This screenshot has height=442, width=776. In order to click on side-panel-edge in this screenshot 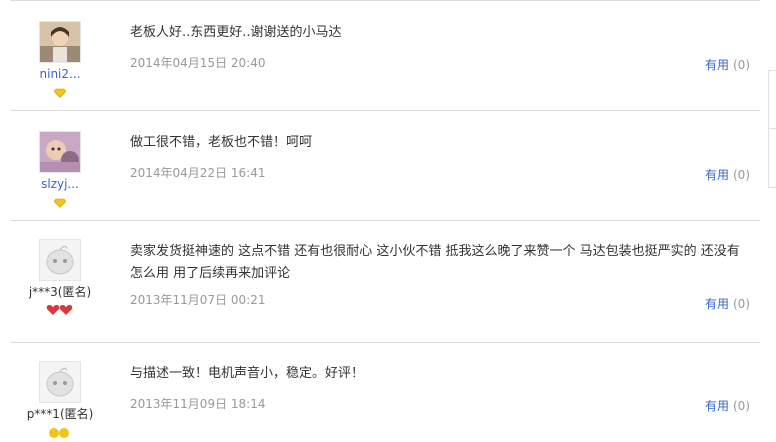, I will do `click(772, 214)`.